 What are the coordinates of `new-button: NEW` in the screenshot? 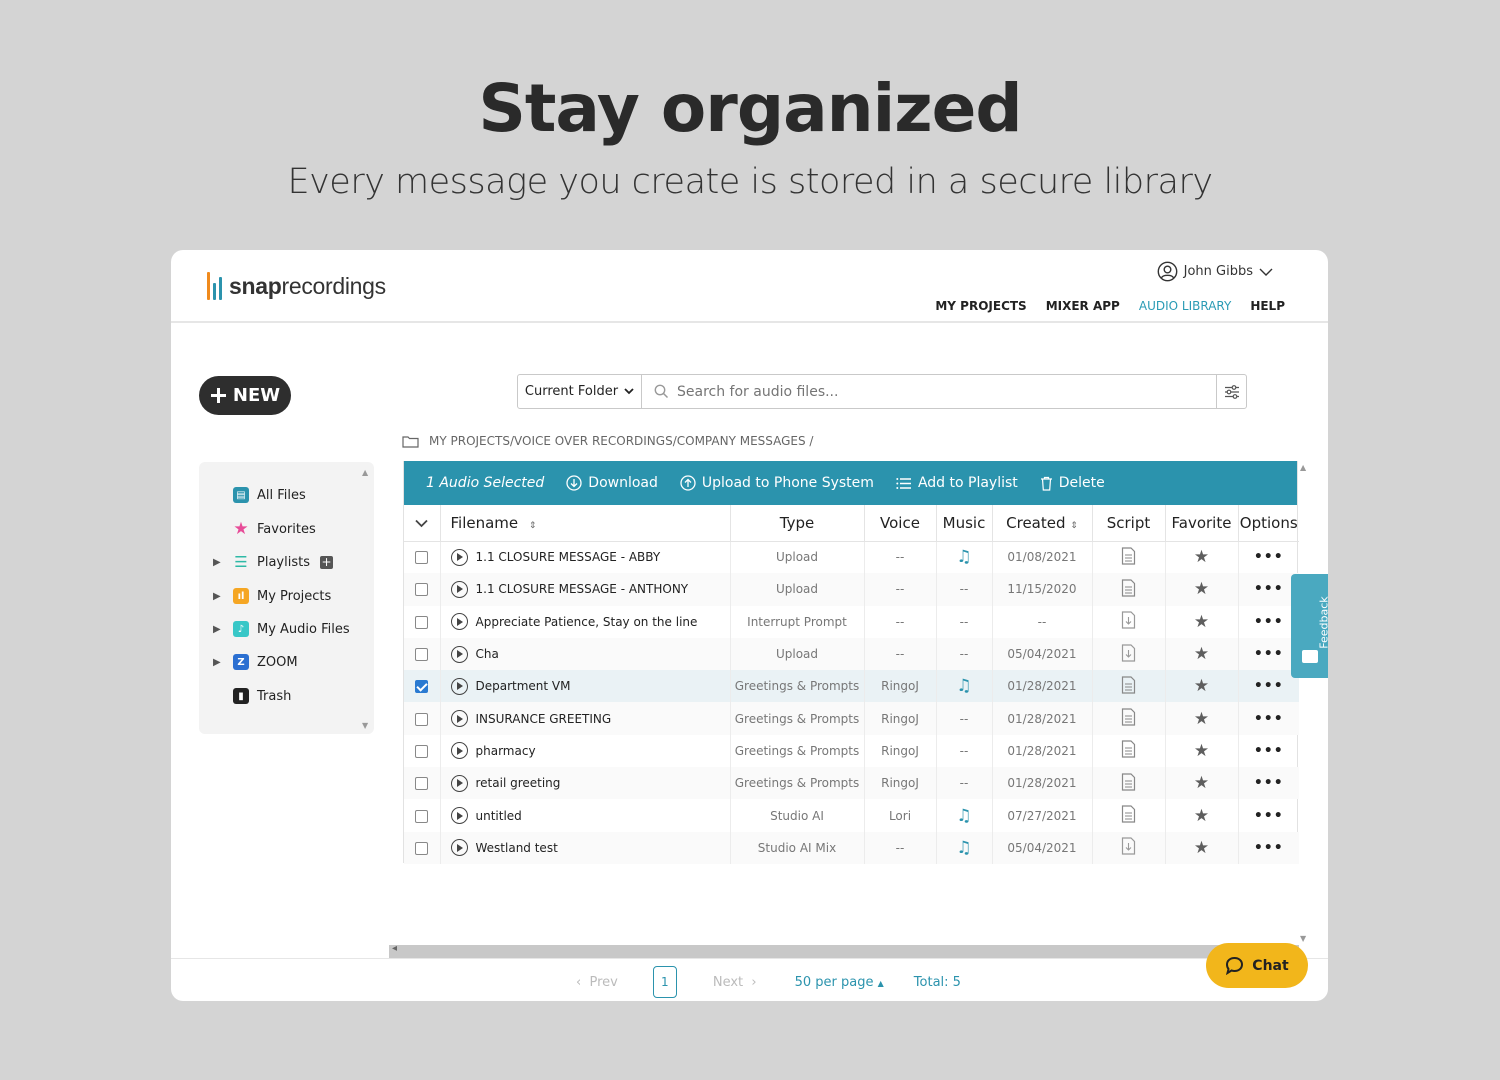 It's located at (245, 395).